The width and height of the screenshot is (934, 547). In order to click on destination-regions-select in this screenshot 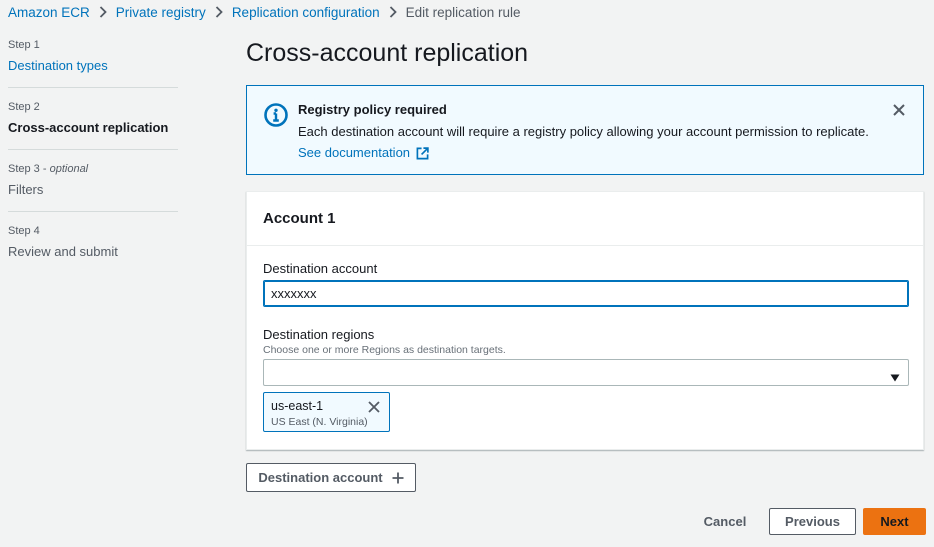, I will do `click(586, 372)`.